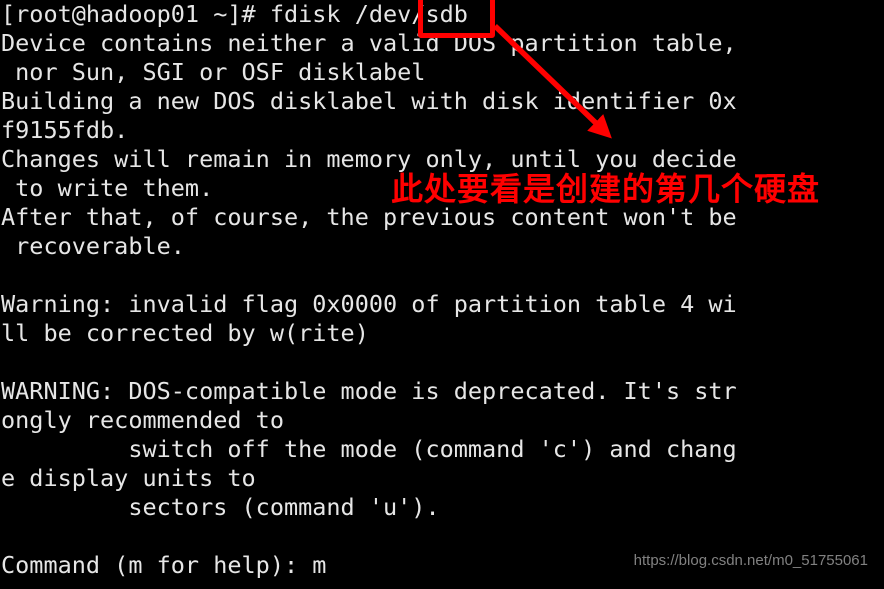  I want to click on terminal-line: ongly recommended to, so click(142, 420).